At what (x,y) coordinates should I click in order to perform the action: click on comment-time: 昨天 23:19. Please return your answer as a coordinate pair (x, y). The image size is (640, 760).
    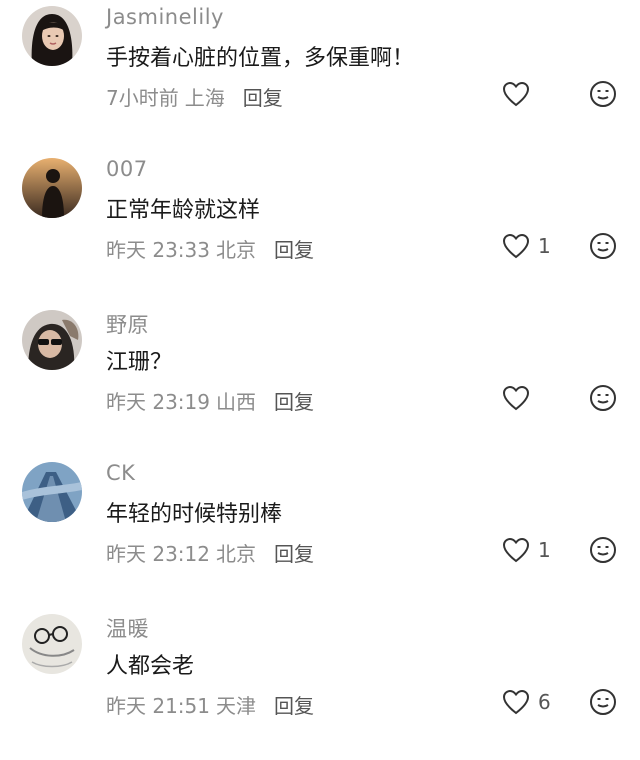
    Looking at the image, I should click on (158, 402).